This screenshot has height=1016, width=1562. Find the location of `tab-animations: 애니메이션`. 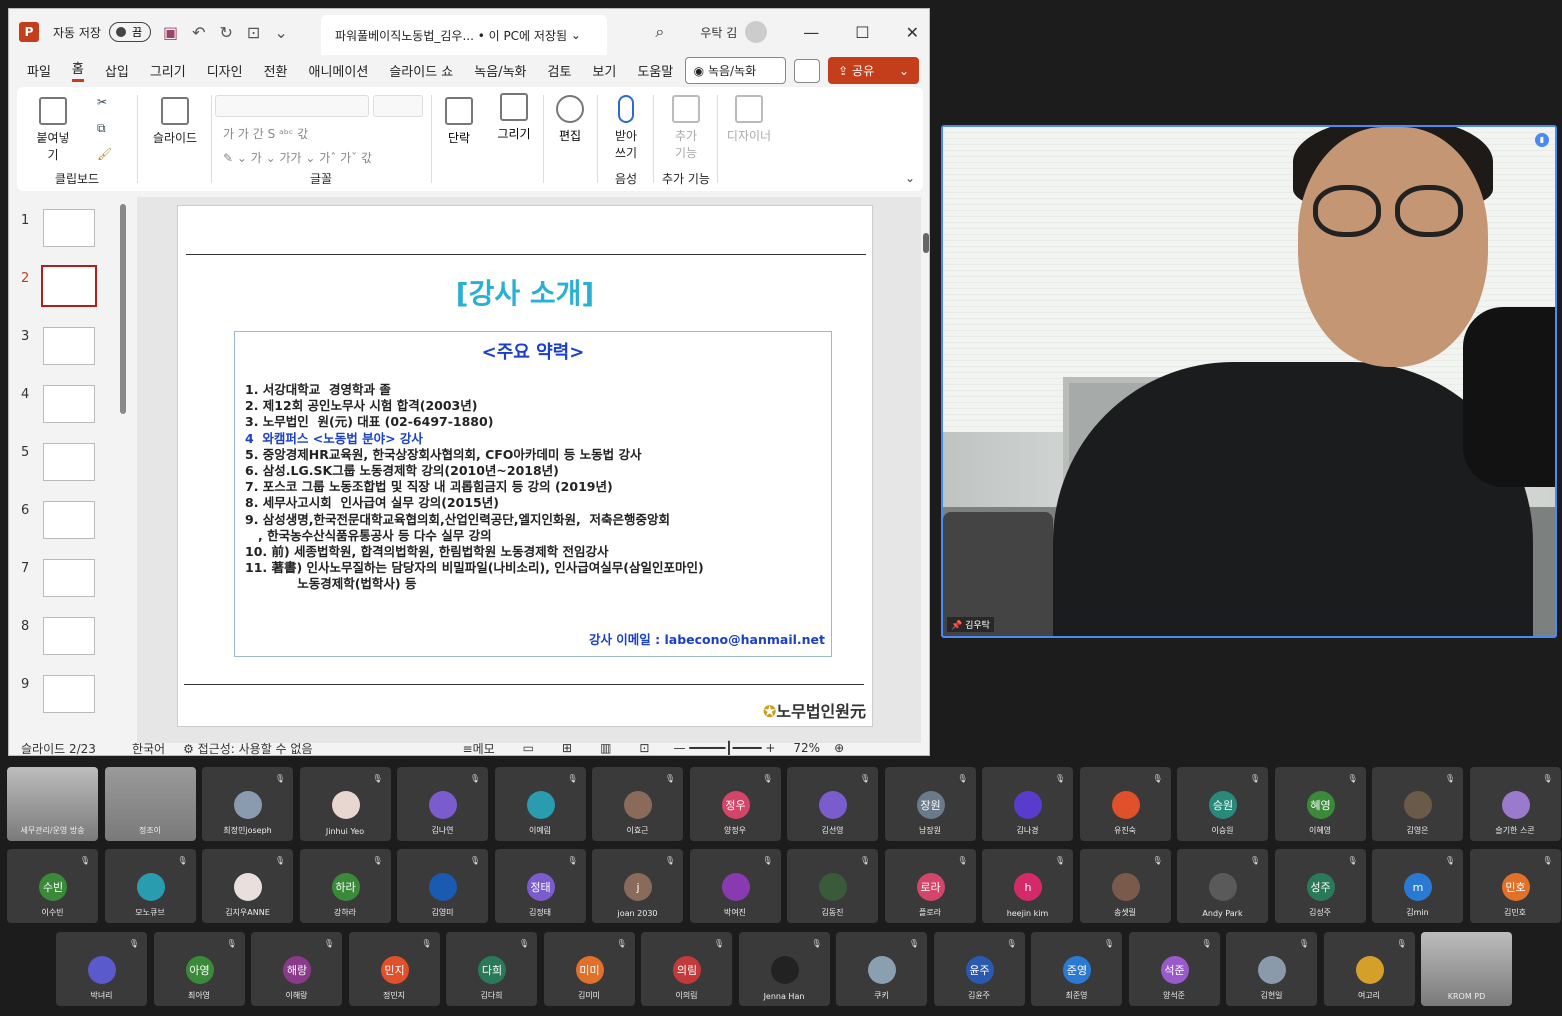

tab-animations: 애니메이션 is located at coordinates (339, 70).